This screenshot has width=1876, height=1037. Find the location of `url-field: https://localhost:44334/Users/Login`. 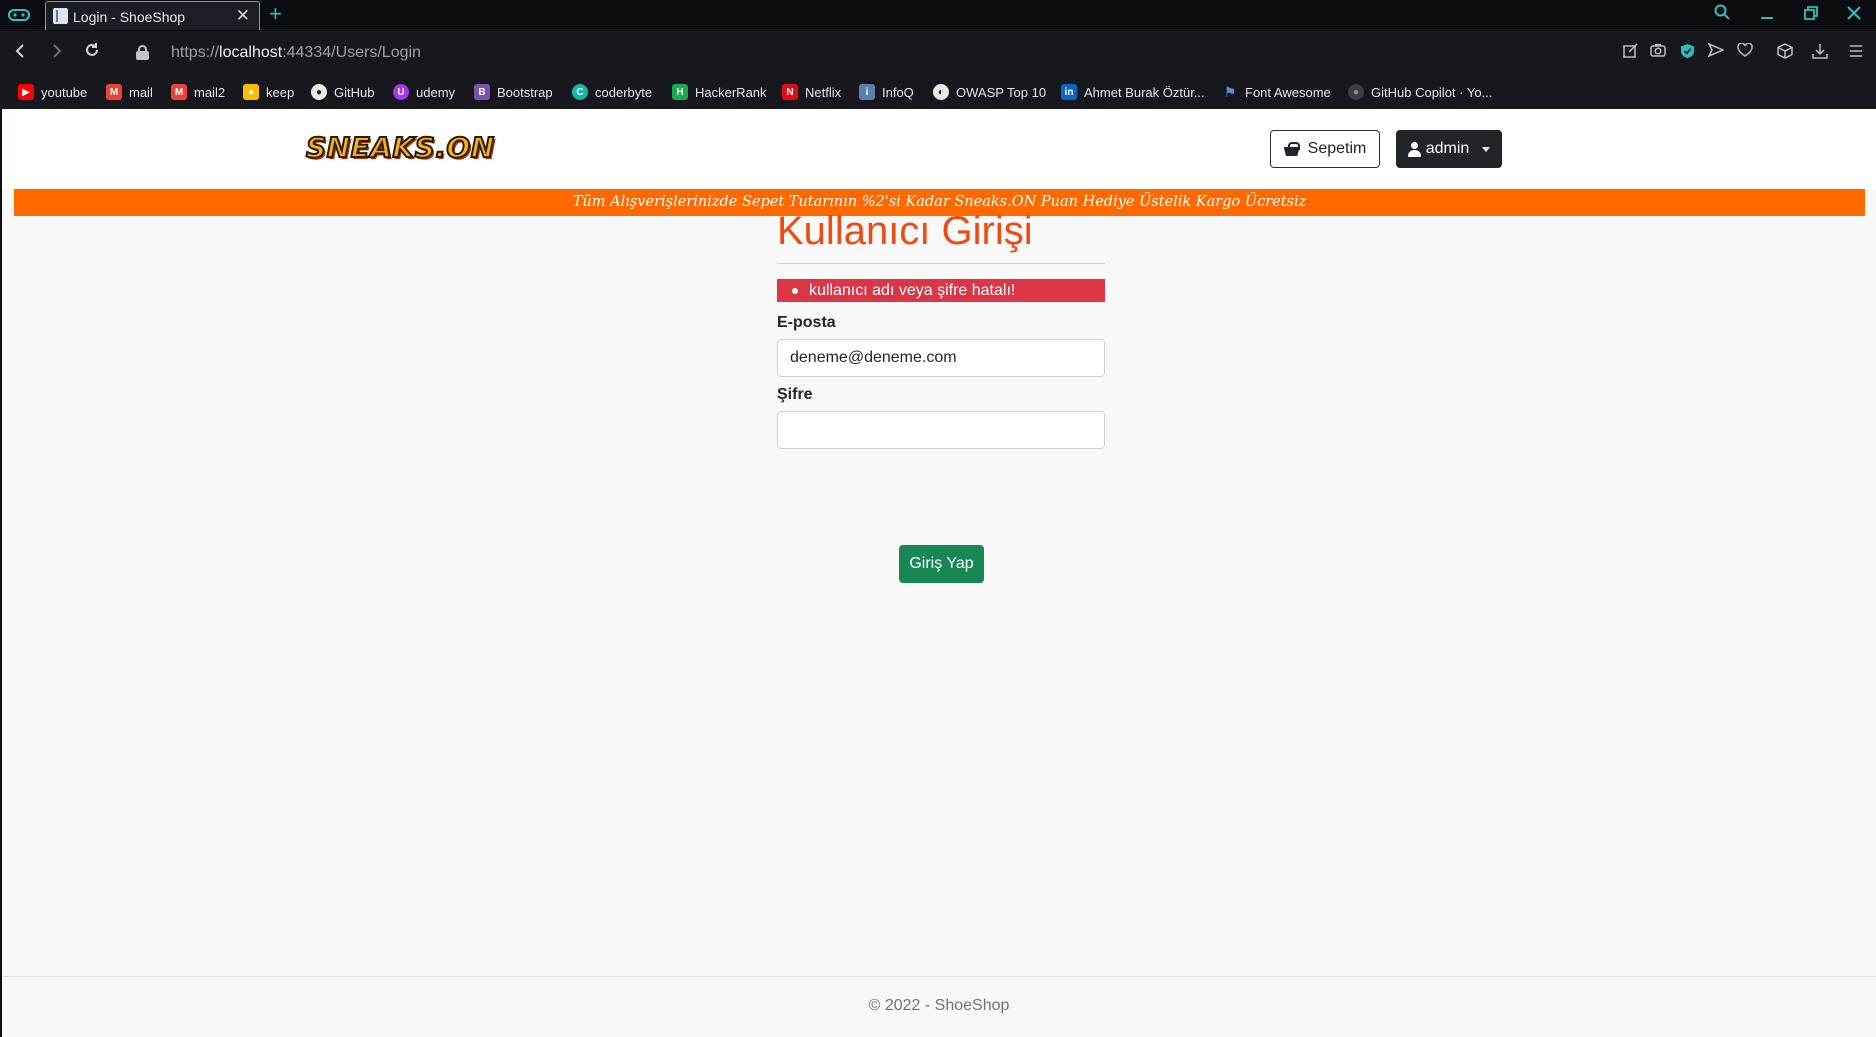

url-field: https://localhost:44334/Users/Login is located at coordinates (296, 53).